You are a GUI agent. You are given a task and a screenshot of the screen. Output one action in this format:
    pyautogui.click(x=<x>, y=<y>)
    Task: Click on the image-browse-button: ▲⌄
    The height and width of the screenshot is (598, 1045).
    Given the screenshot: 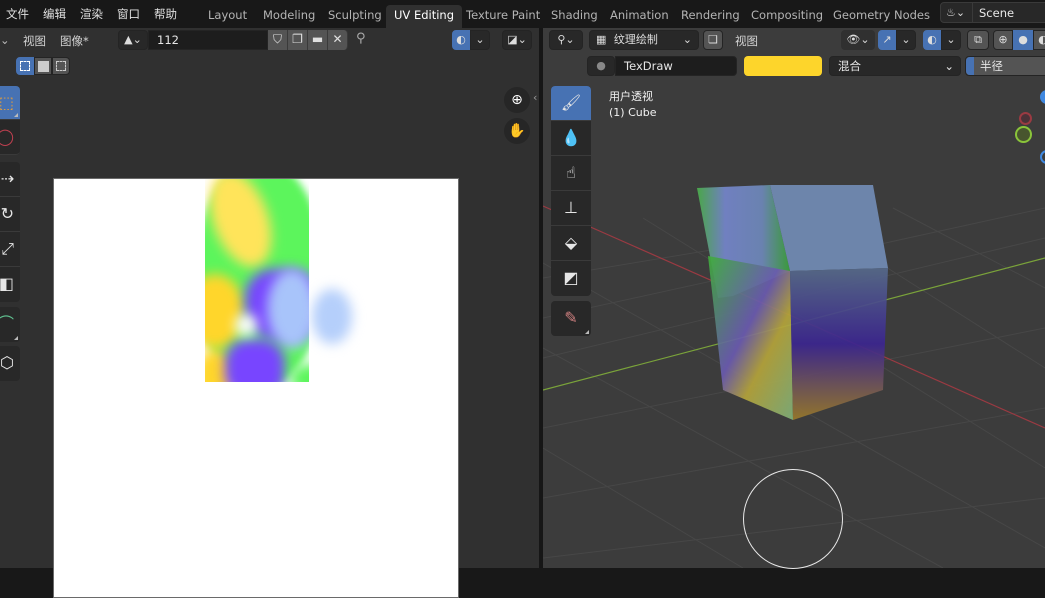 What is the action you would take?
    pyautogui.click(x=133, y=40)
    